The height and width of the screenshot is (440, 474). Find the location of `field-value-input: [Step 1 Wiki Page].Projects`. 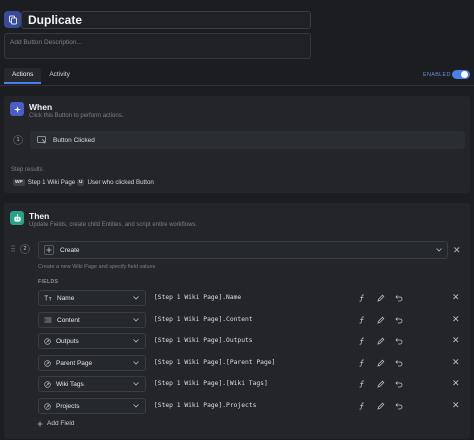

field-value-input: [Step 1 Wiki Page].Projects is located at coordinates (205, 405).